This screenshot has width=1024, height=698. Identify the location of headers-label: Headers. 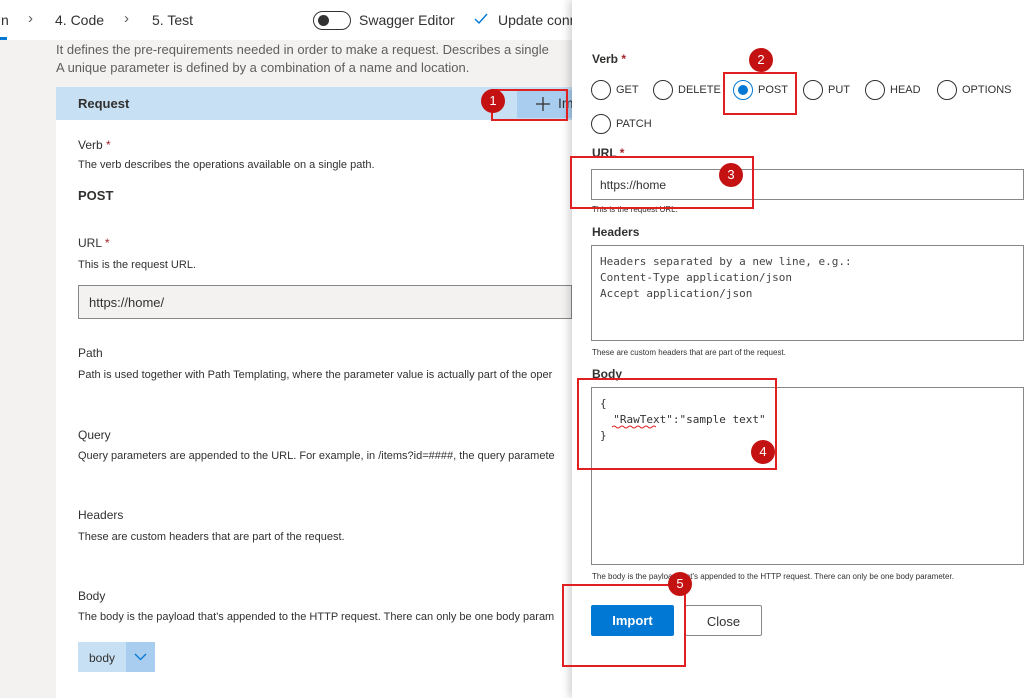
(101, 515).